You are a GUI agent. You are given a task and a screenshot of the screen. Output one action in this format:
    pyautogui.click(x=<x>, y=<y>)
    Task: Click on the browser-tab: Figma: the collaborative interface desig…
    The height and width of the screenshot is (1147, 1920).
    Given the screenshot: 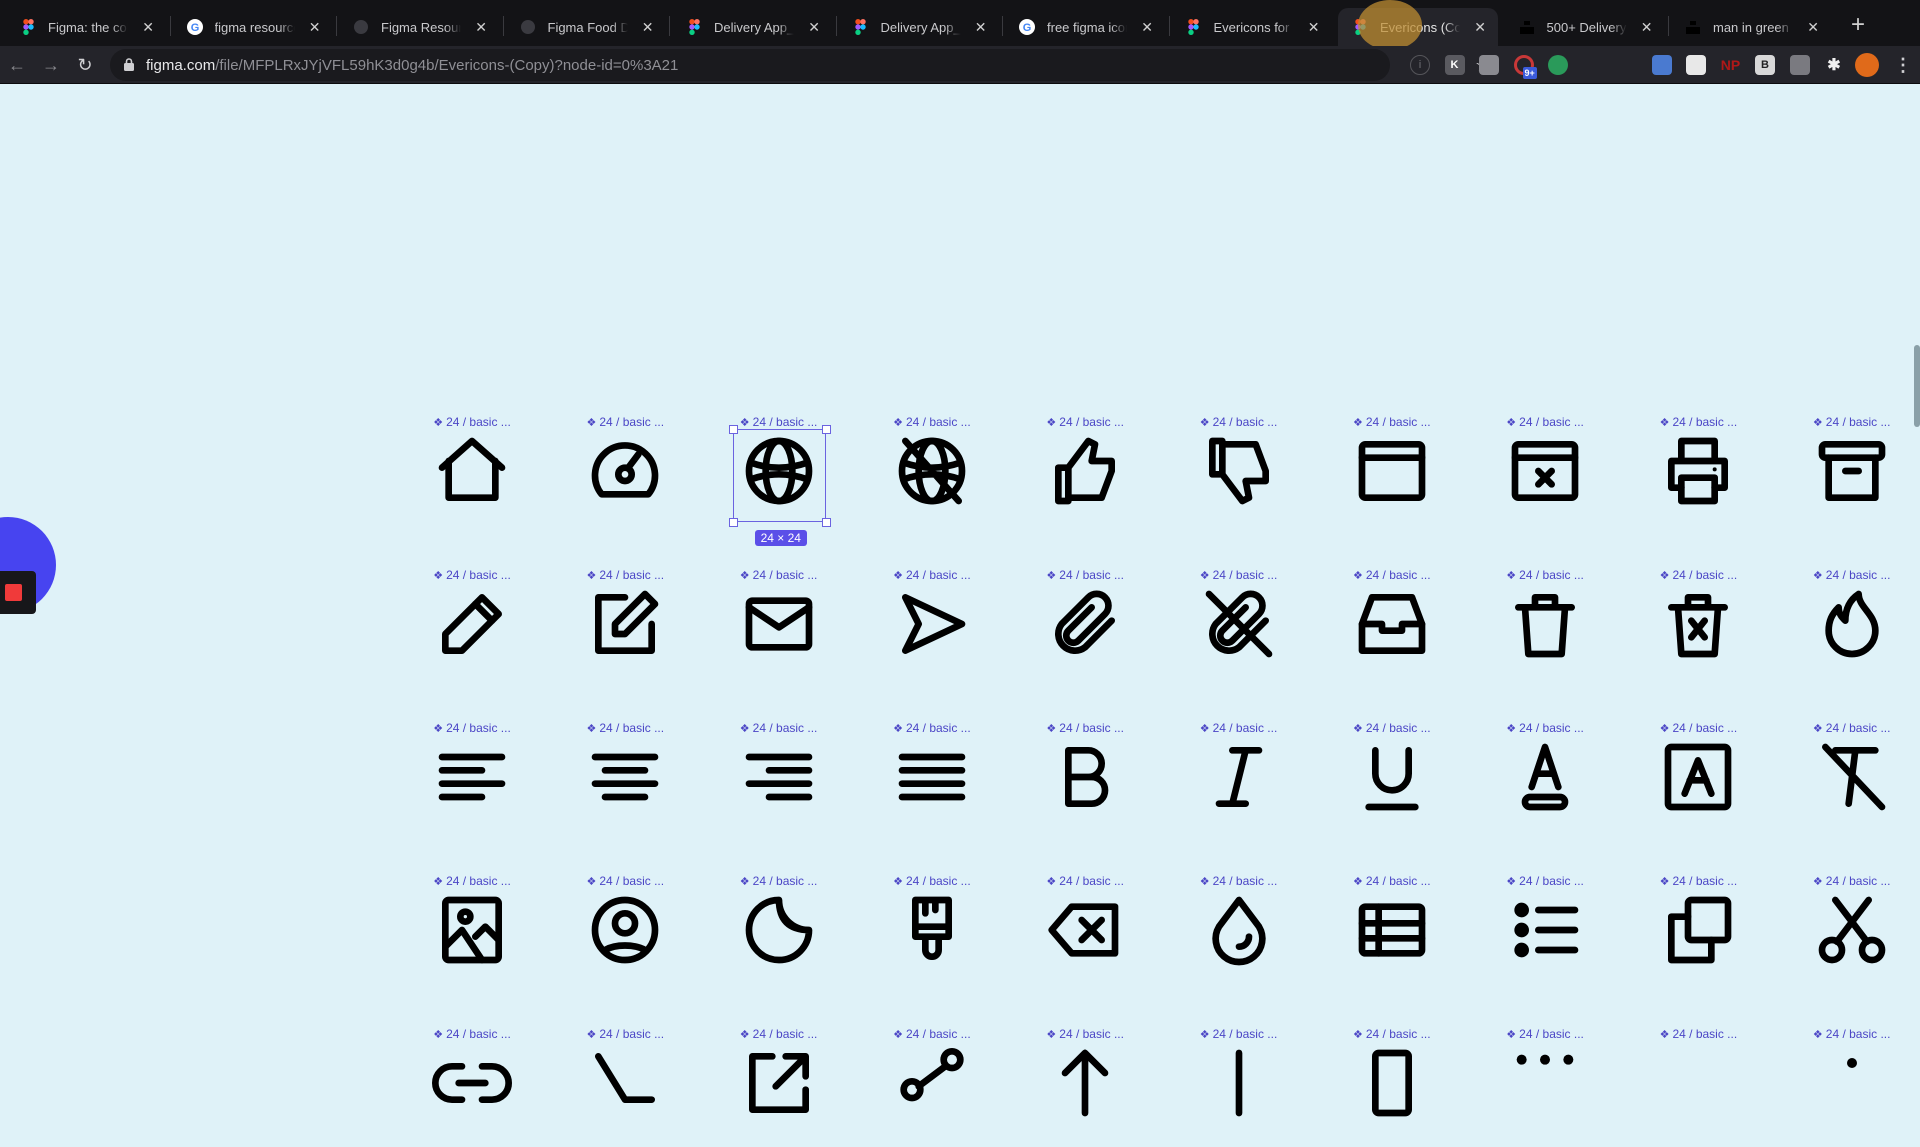 What is the action you would take?
    pyautogui.click(x=86, y=27)
    